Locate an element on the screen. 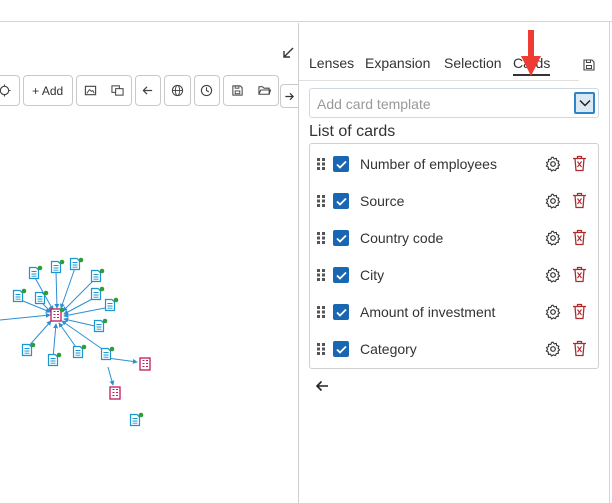 Image resolution: width=612 pixels, height=503 pixels. list-item: Source is located at coordinates (454, 201).